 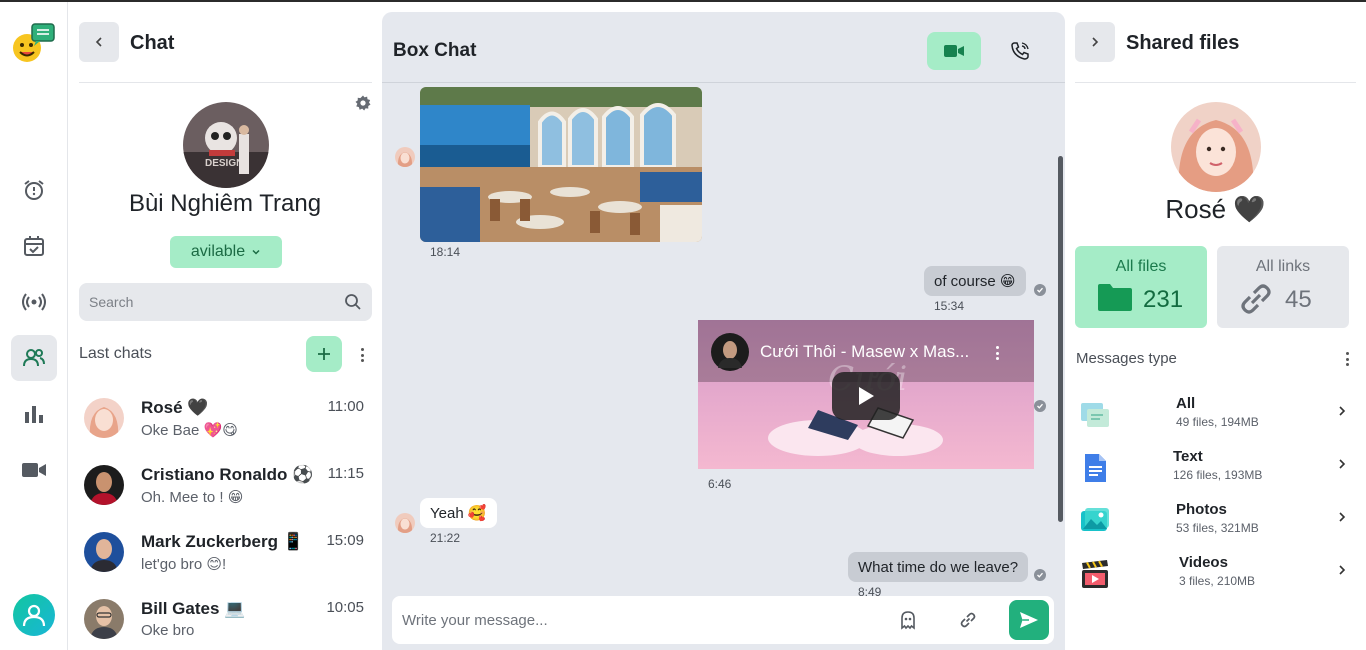 I want to click on play-button, so click(x=866, y=396).